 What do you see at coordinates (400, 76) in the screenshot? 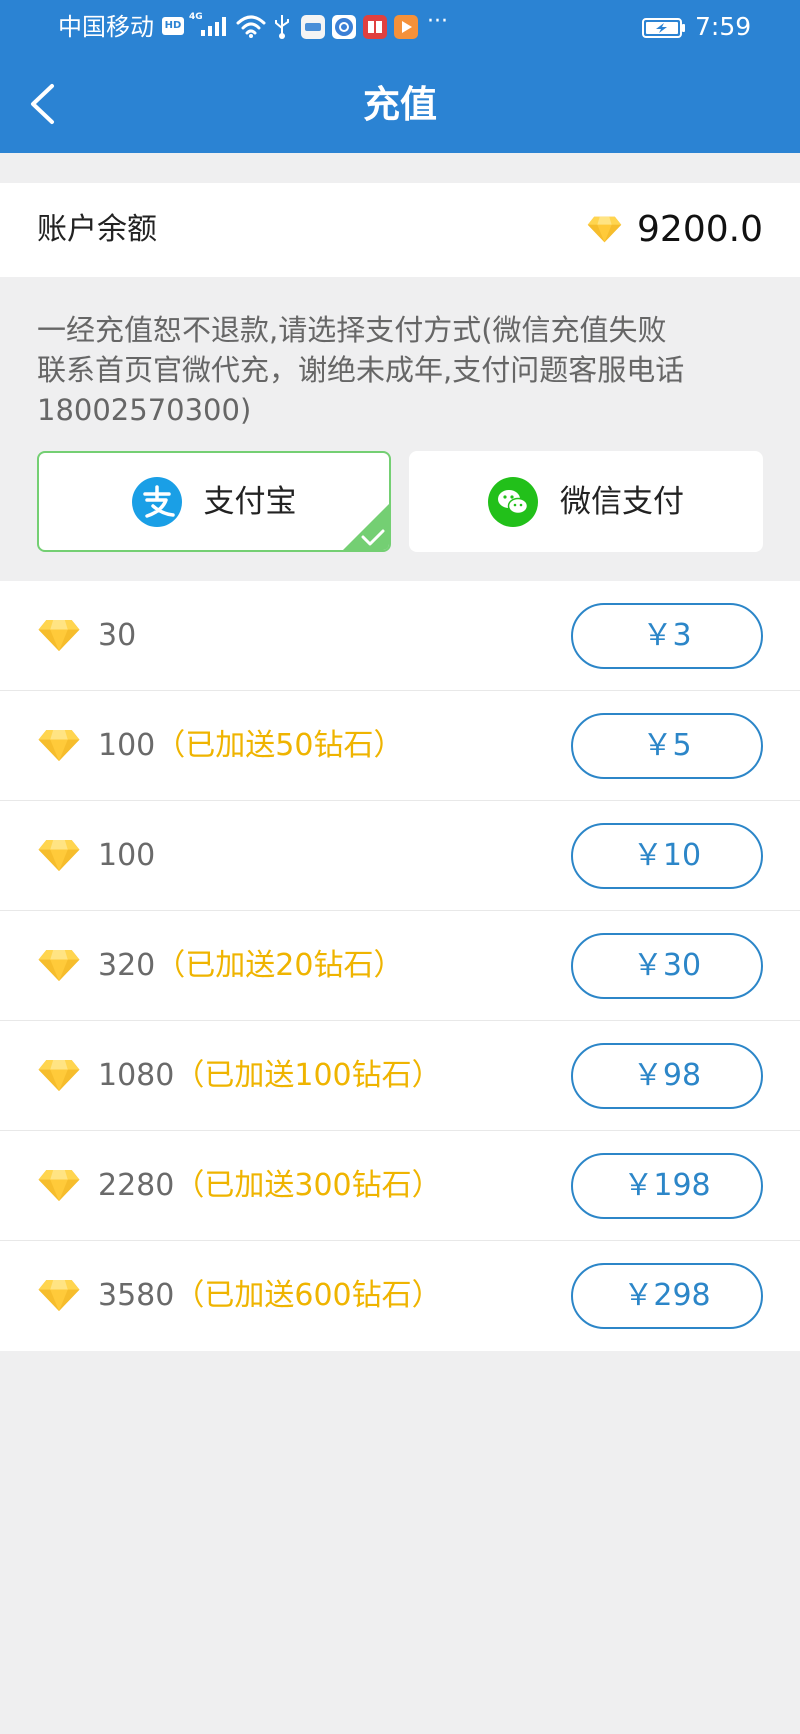
I see `top-bar: 中国移动 HD 4G ··· 7:59 充值` at bounding box center [400, 76].